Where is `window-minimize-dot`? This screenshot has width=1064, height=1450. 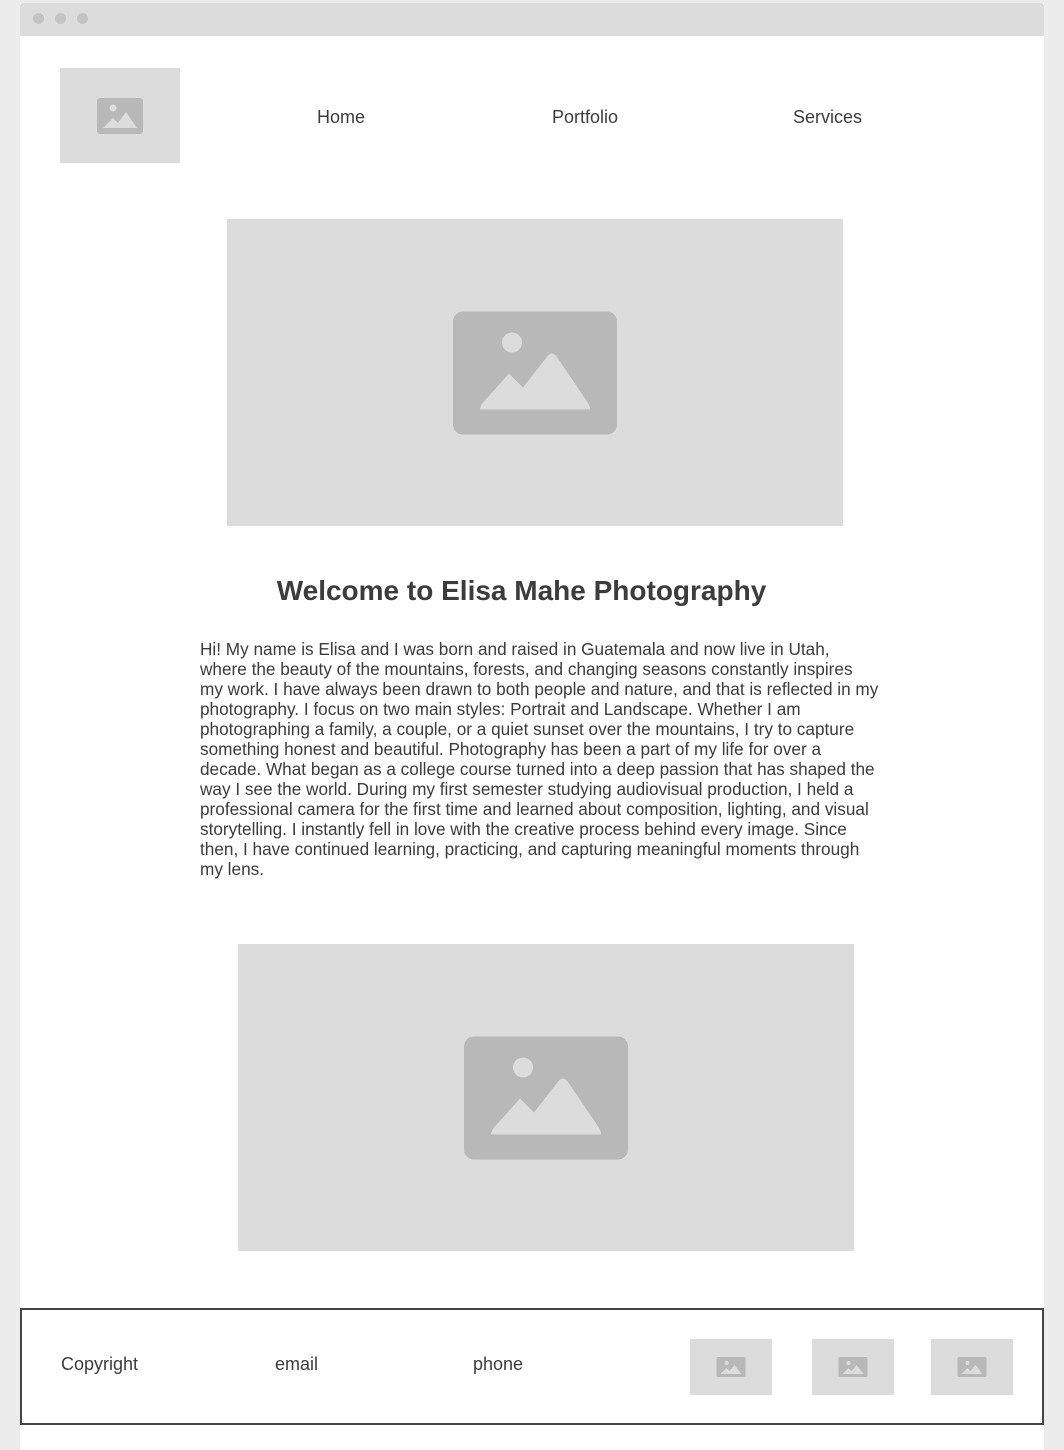
window-minimize-dot is located at coordinates (60, 18).